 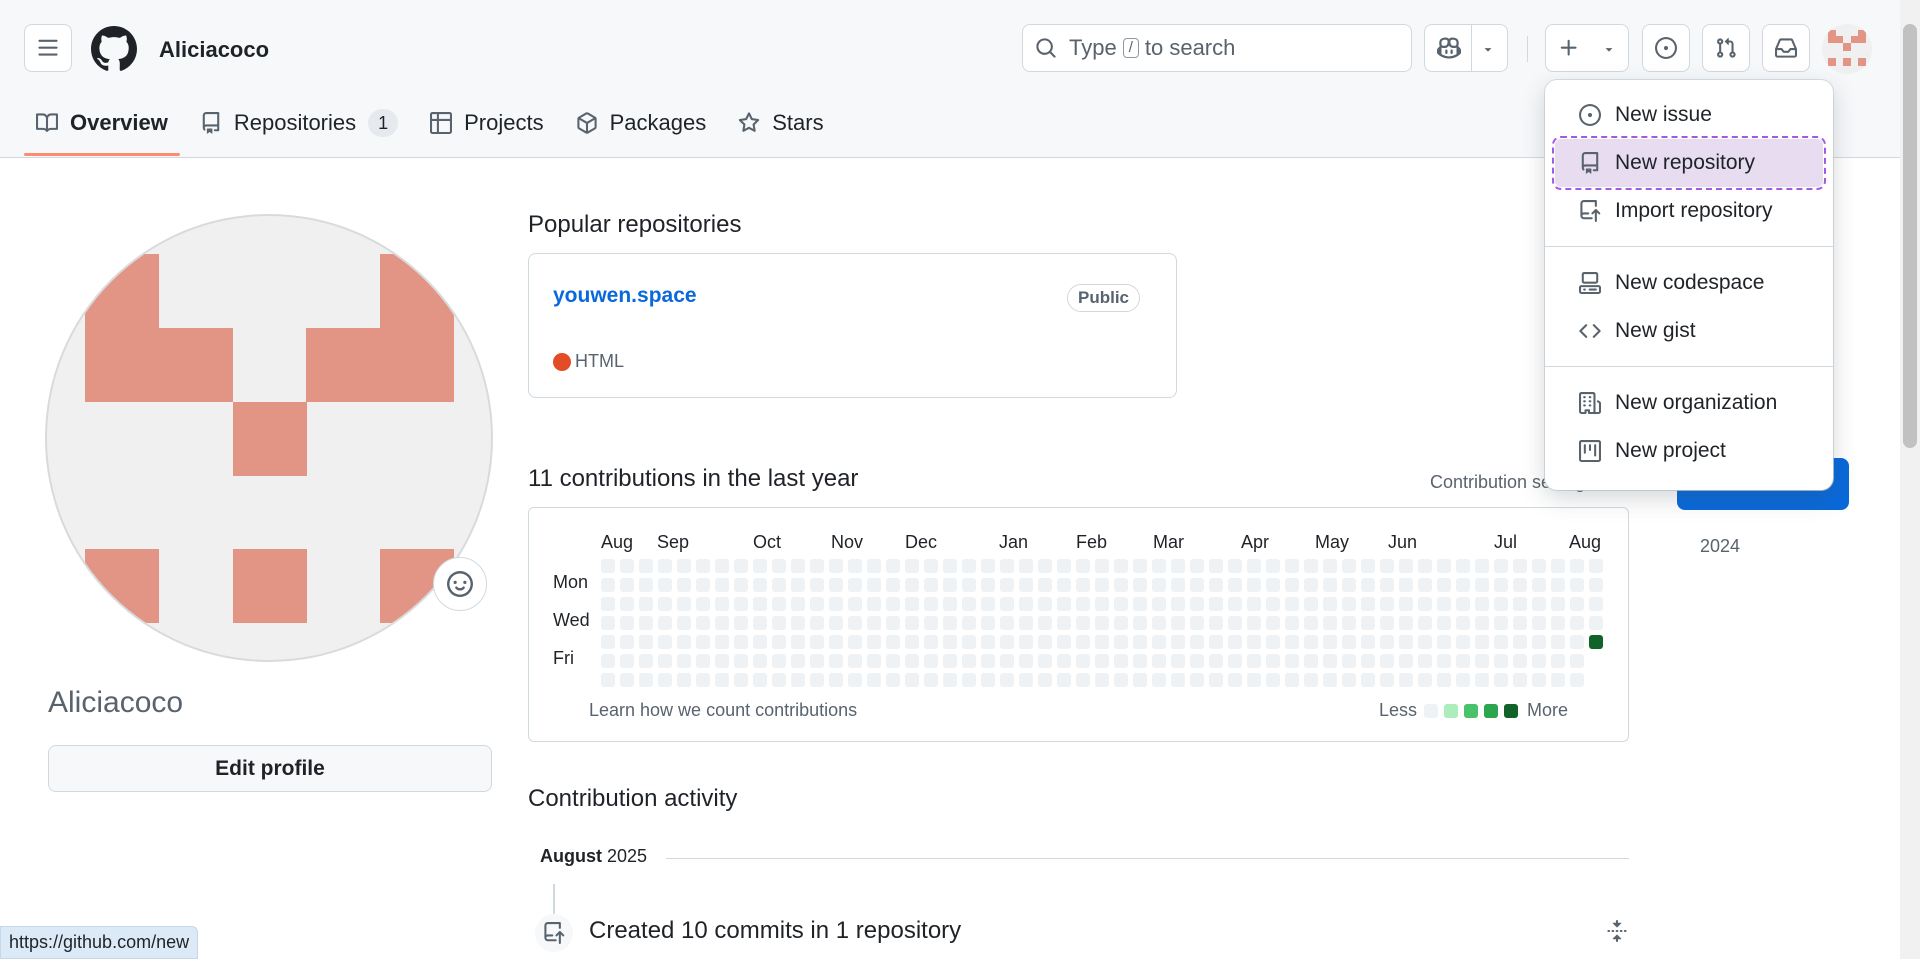 What do you see at coordinates (1666, 48) in the screenshot?
I see `issues-button` at bounding box center [1666, 48].